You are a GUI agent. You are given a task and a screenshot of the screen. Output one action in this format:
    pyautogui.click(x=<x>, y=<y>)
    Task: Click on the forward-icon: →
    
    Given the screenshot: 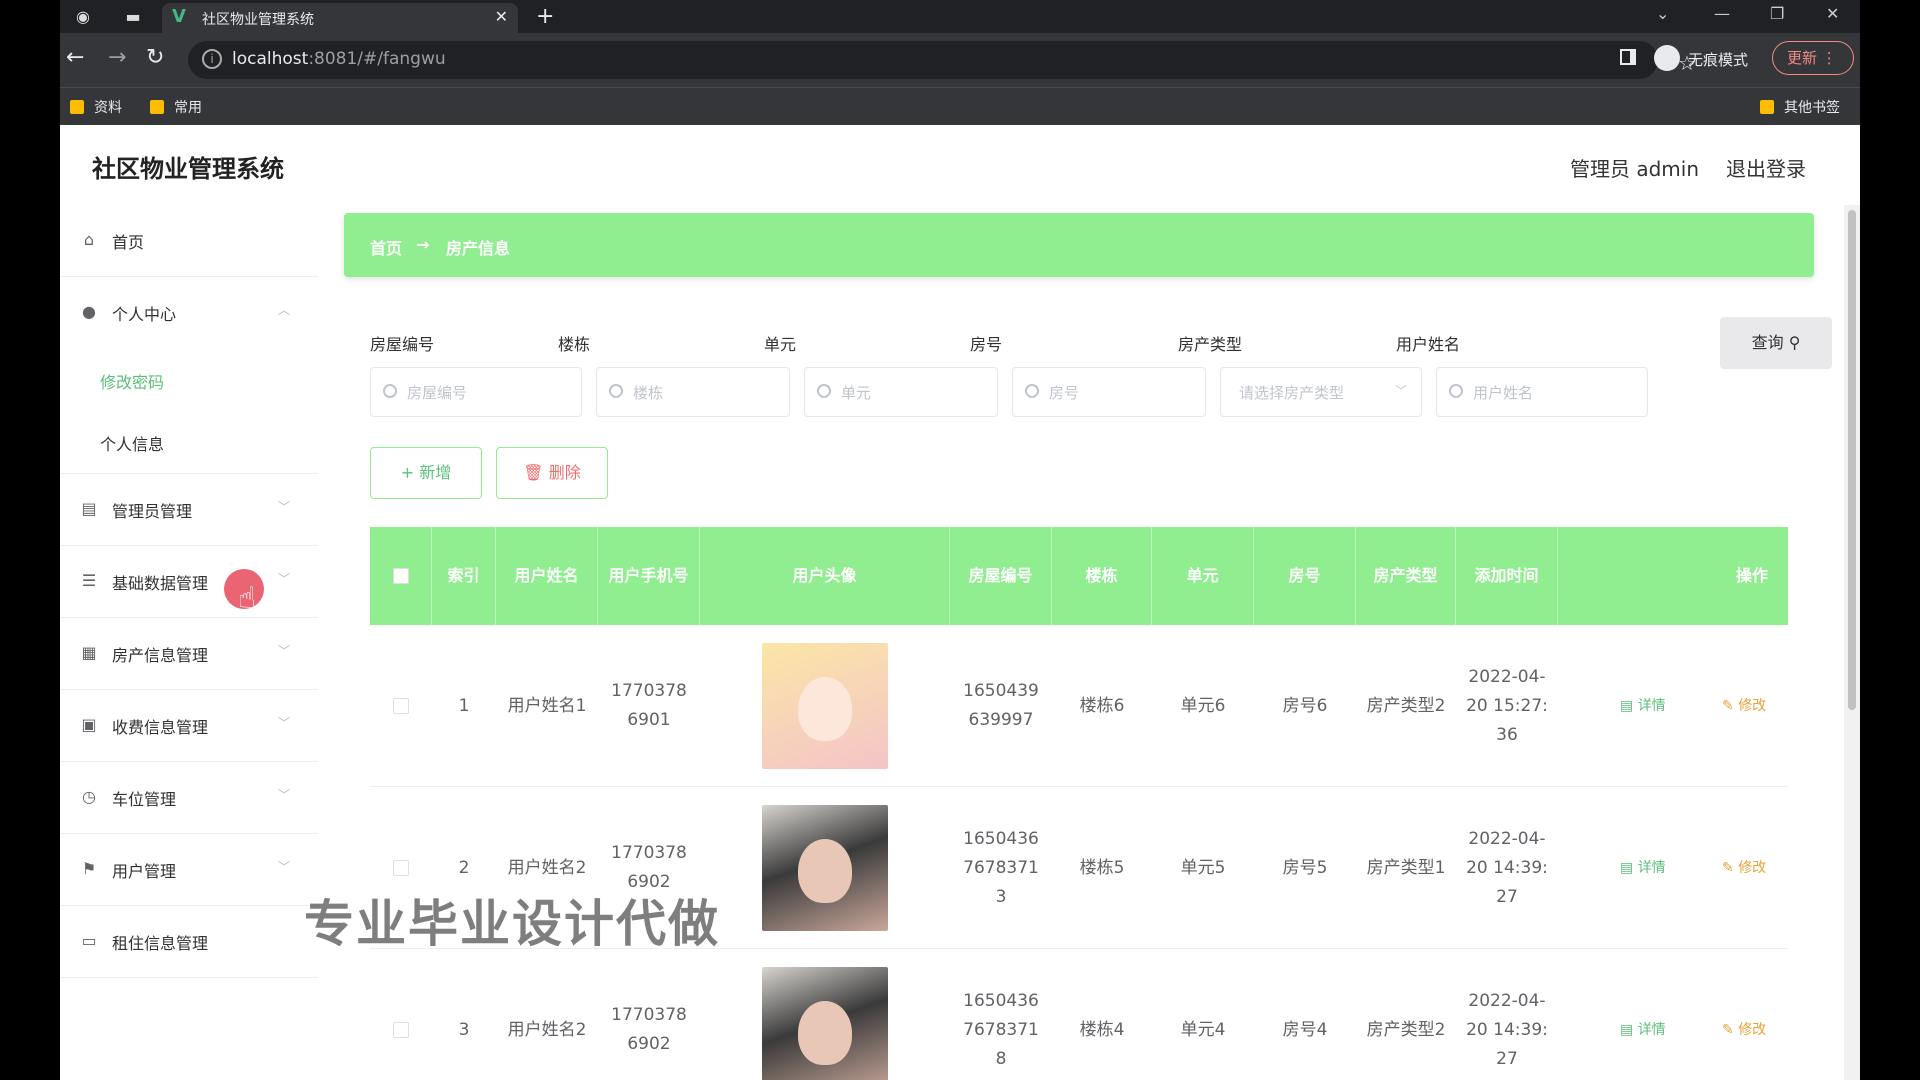 What is the action you would take?
    pyautogui.click(x=117, y=57)
    